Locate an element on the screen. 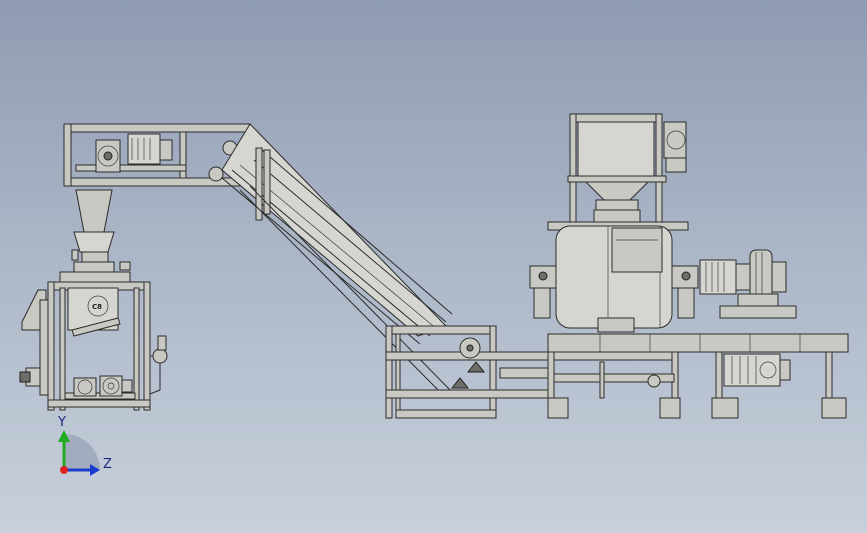  feed-hopper is located at coordinates (627, 169).